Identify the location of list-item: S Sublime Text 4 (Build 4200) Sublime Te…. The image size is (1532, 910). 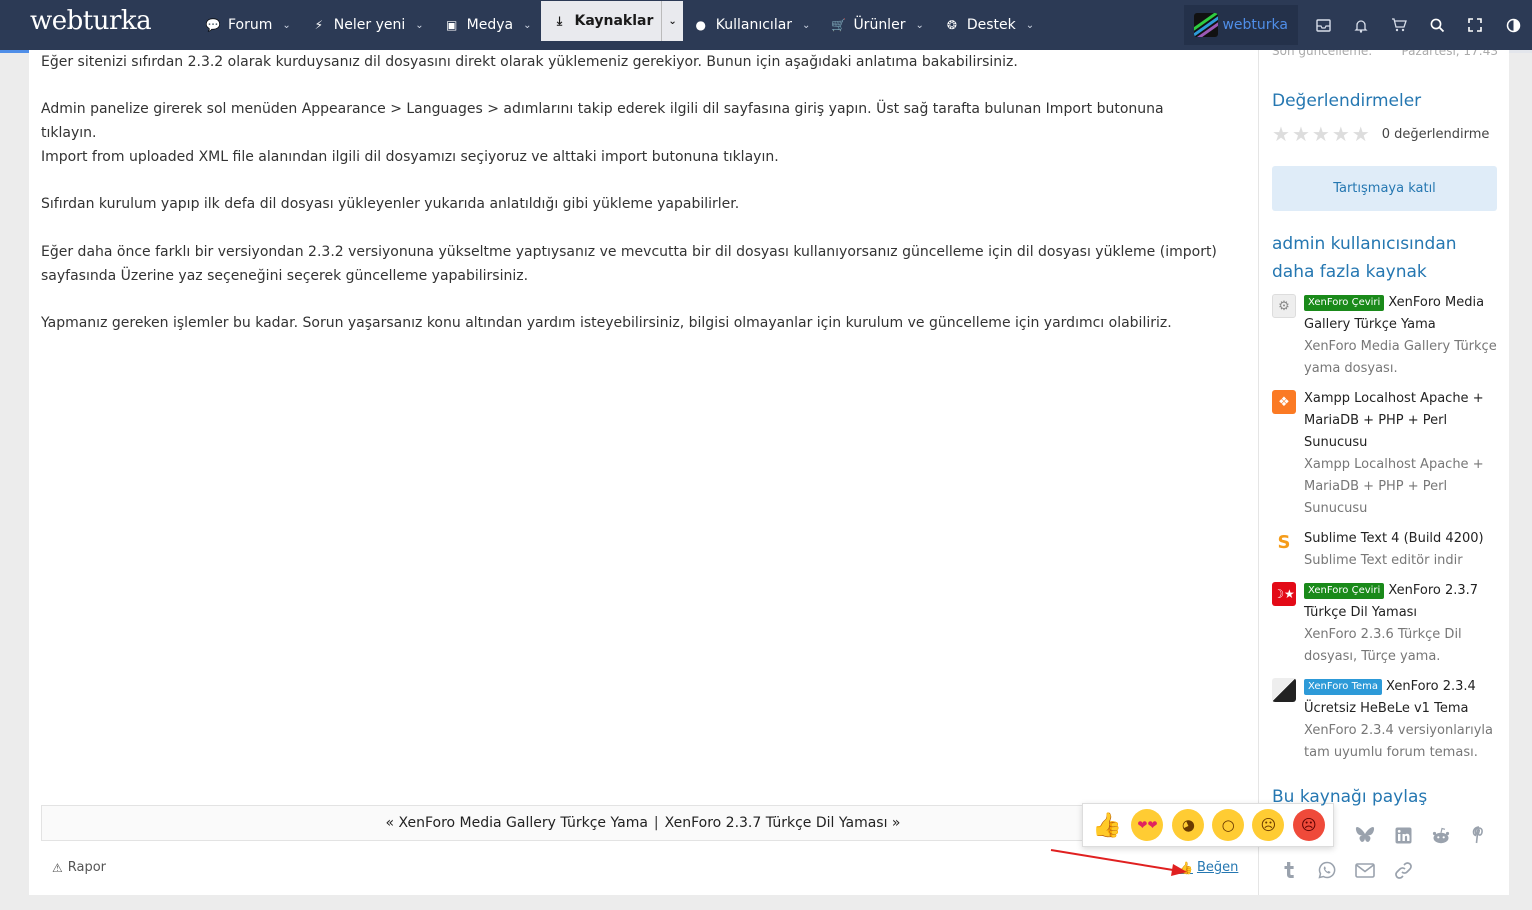
(1385, 550).